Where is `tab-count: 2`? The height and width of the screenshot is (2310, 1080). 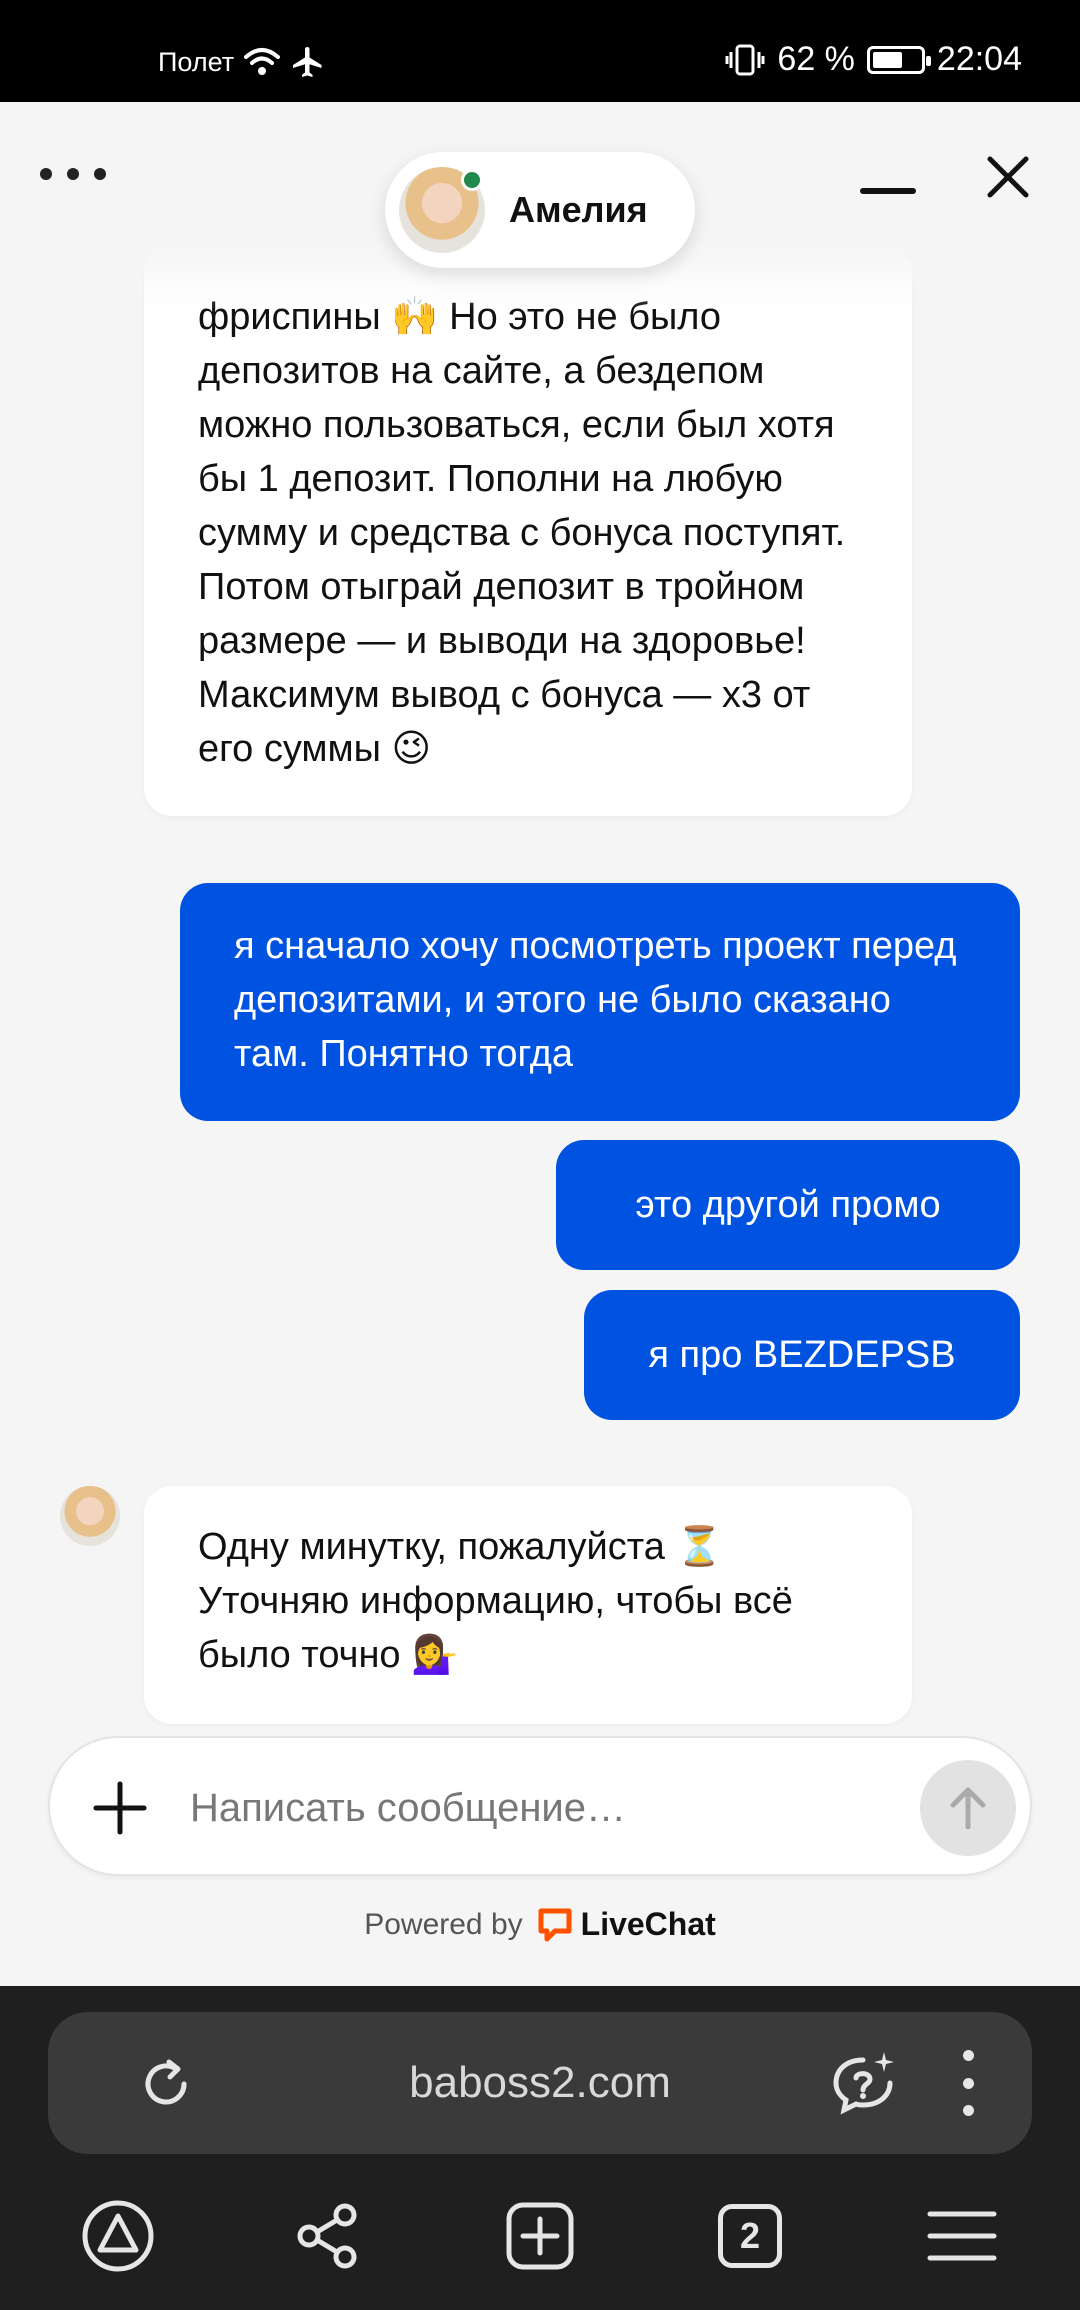 tab-count: 2 is located at coordinates (750, 2236).